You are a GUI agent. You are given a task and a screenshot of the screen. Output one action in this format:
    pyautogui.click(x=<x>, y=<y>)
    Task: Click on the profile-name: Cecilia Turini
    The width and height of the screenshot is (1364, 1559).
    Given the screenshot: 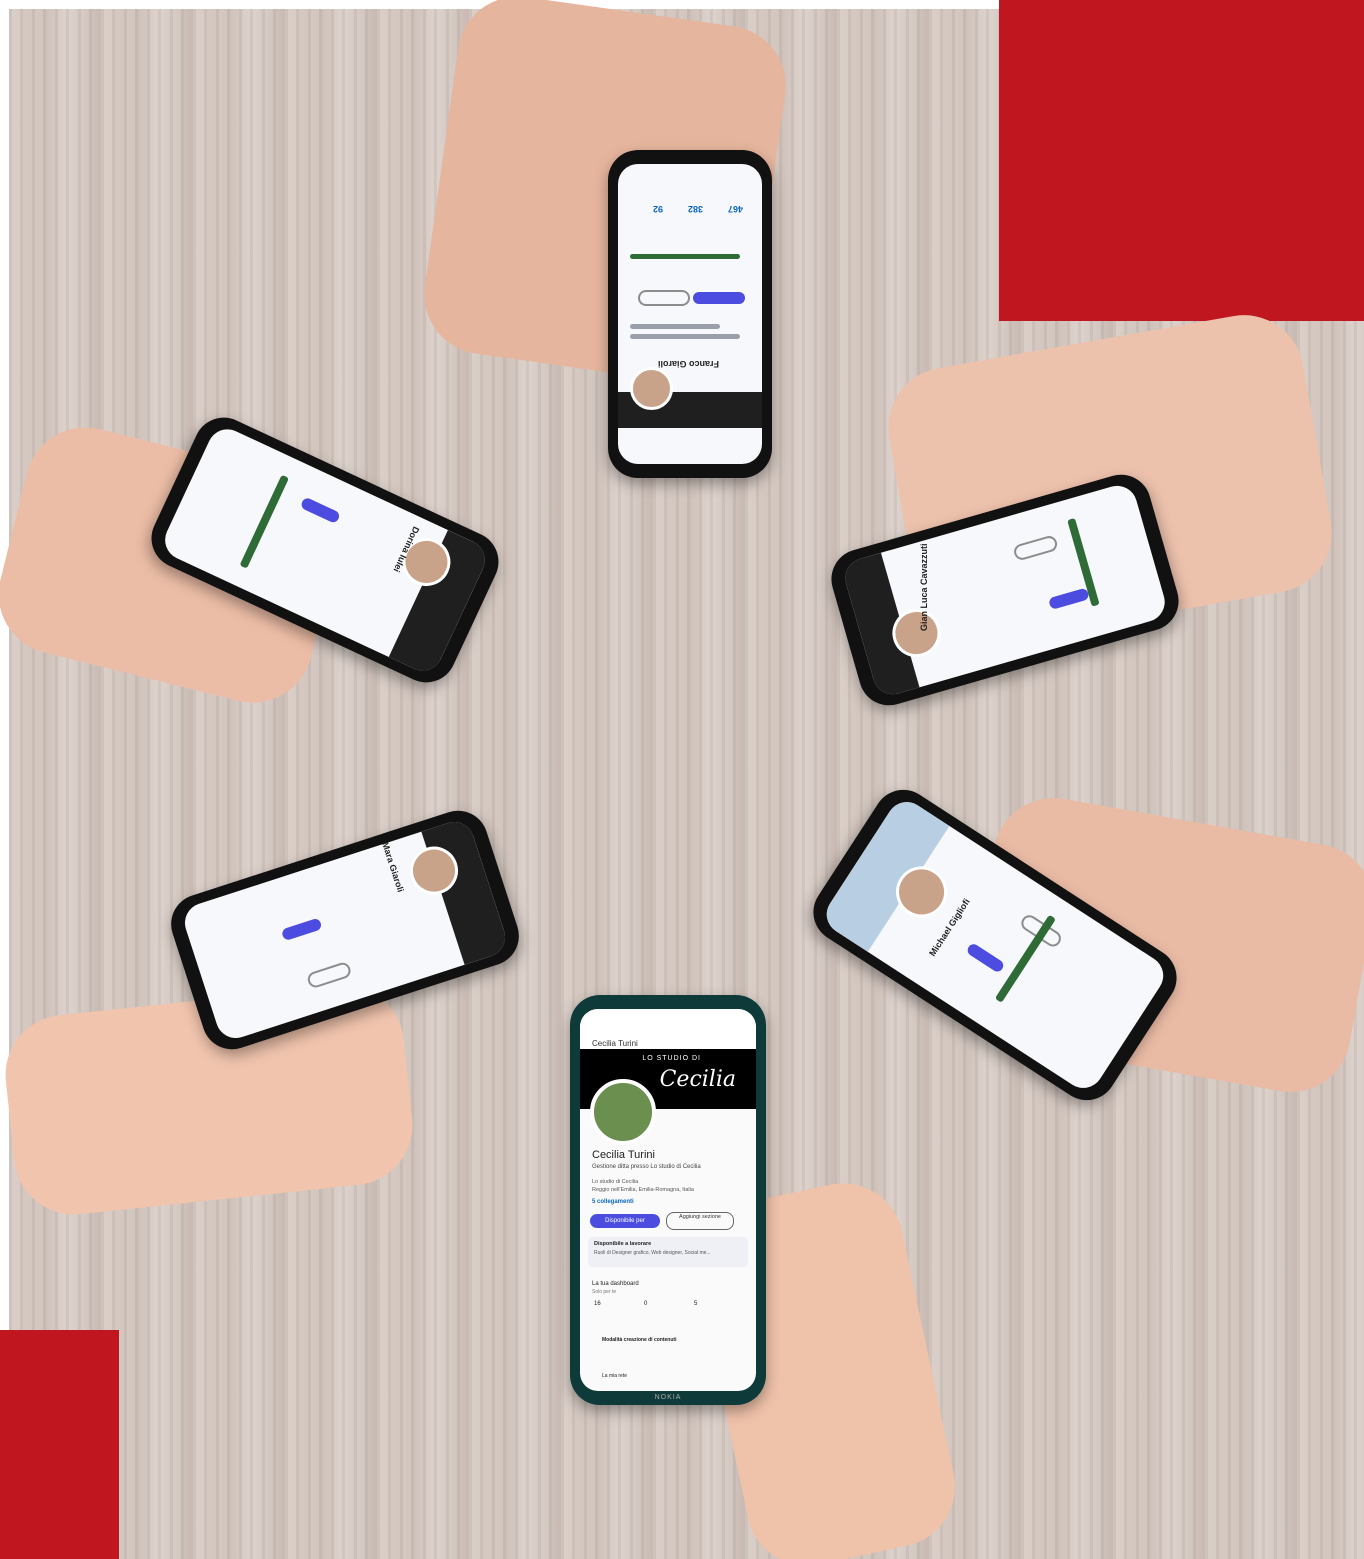 What is the action you would take?
    pyautogui.click(x=623, y=1155)
    